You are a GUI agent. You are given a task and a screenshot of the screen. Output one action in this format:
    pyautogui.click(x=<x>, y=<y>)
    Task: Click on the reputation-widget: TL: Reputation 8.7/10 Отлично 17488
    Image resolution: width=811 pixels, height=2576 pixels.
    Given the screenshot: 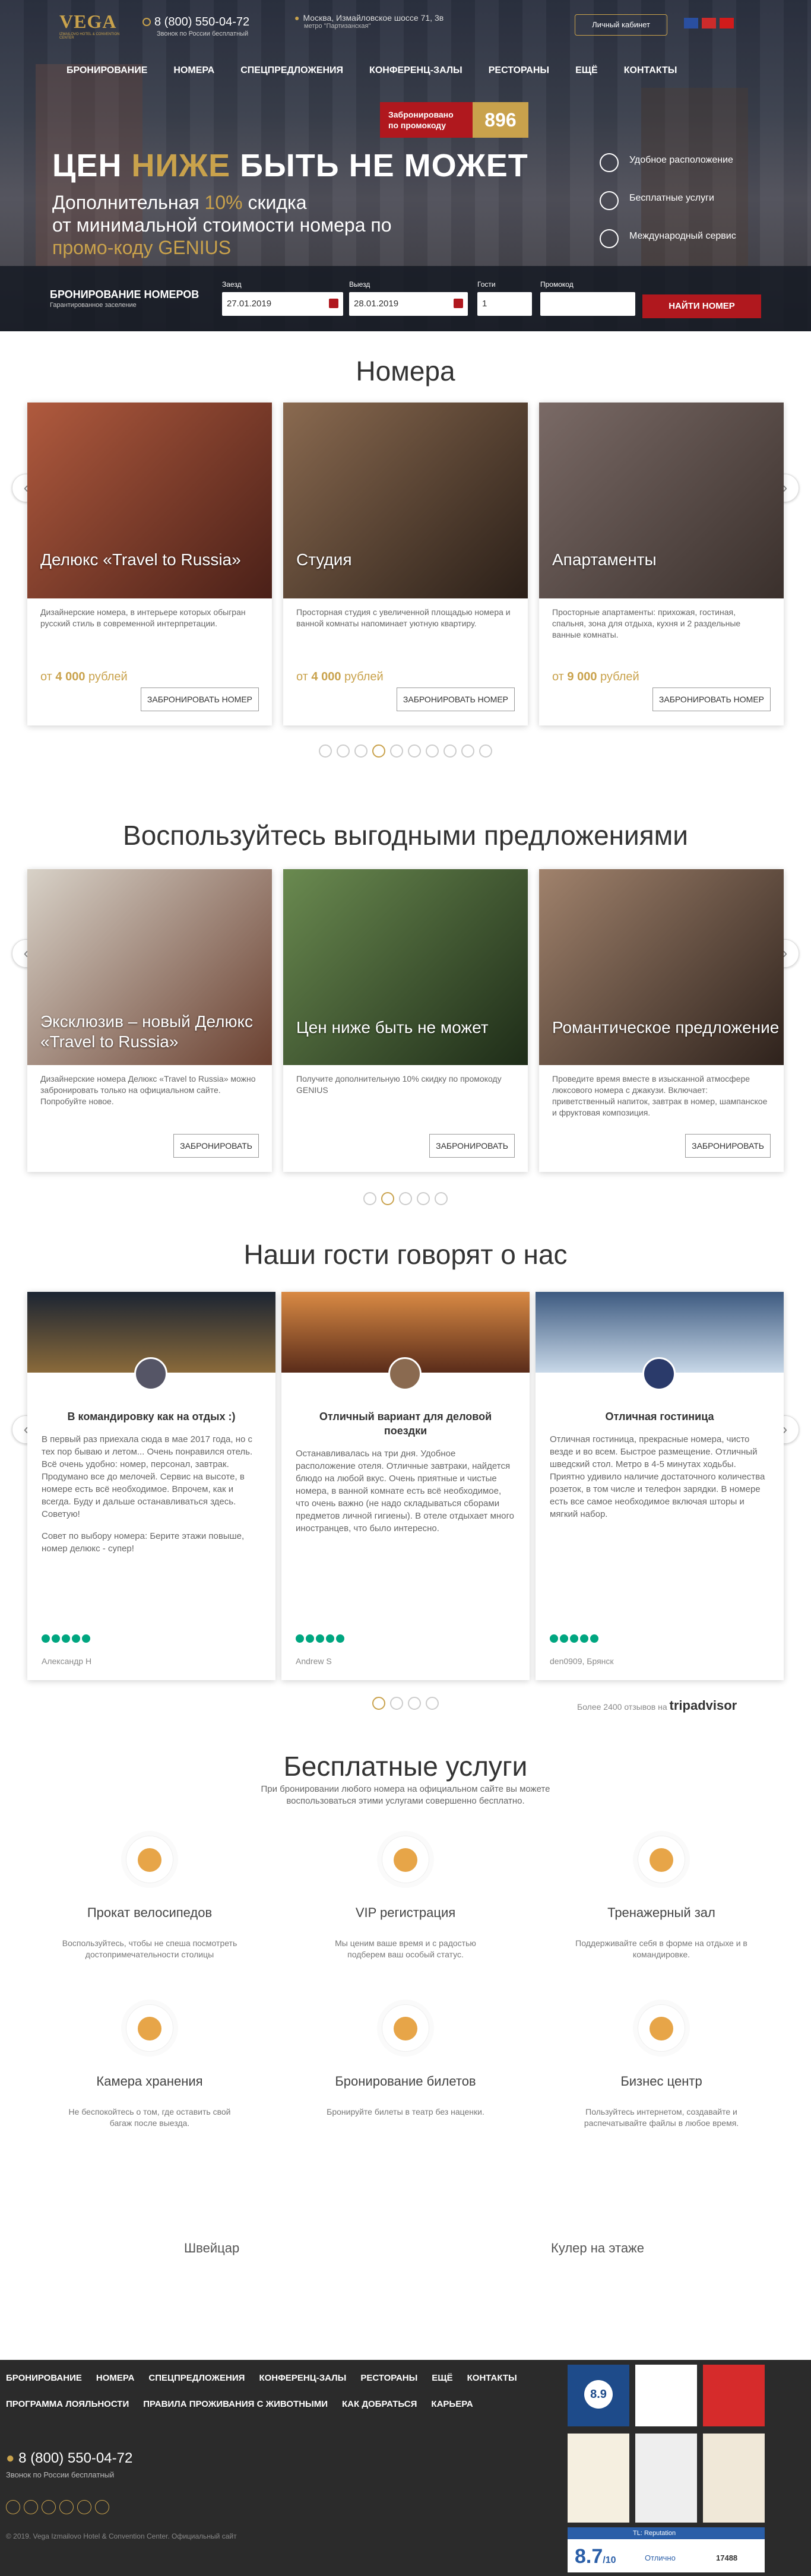 What is the action you would take?
    pyautogui.click(x=666, y=2550)
    